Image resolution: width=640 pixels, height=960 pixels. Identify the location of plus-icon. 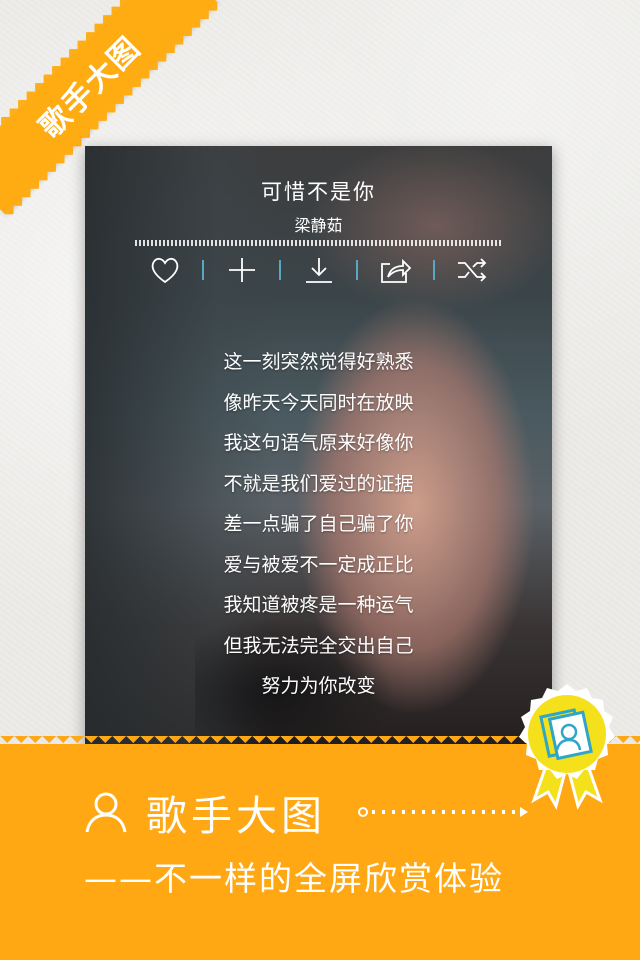
(241, 270).